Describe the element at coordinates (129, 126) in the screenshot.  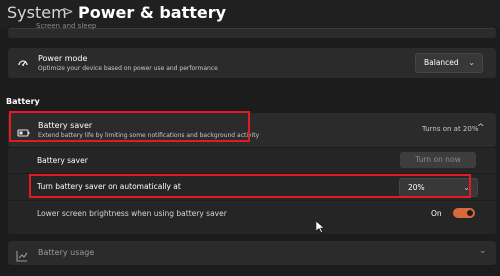
I see `highlight-box-battery-saver` at that location.